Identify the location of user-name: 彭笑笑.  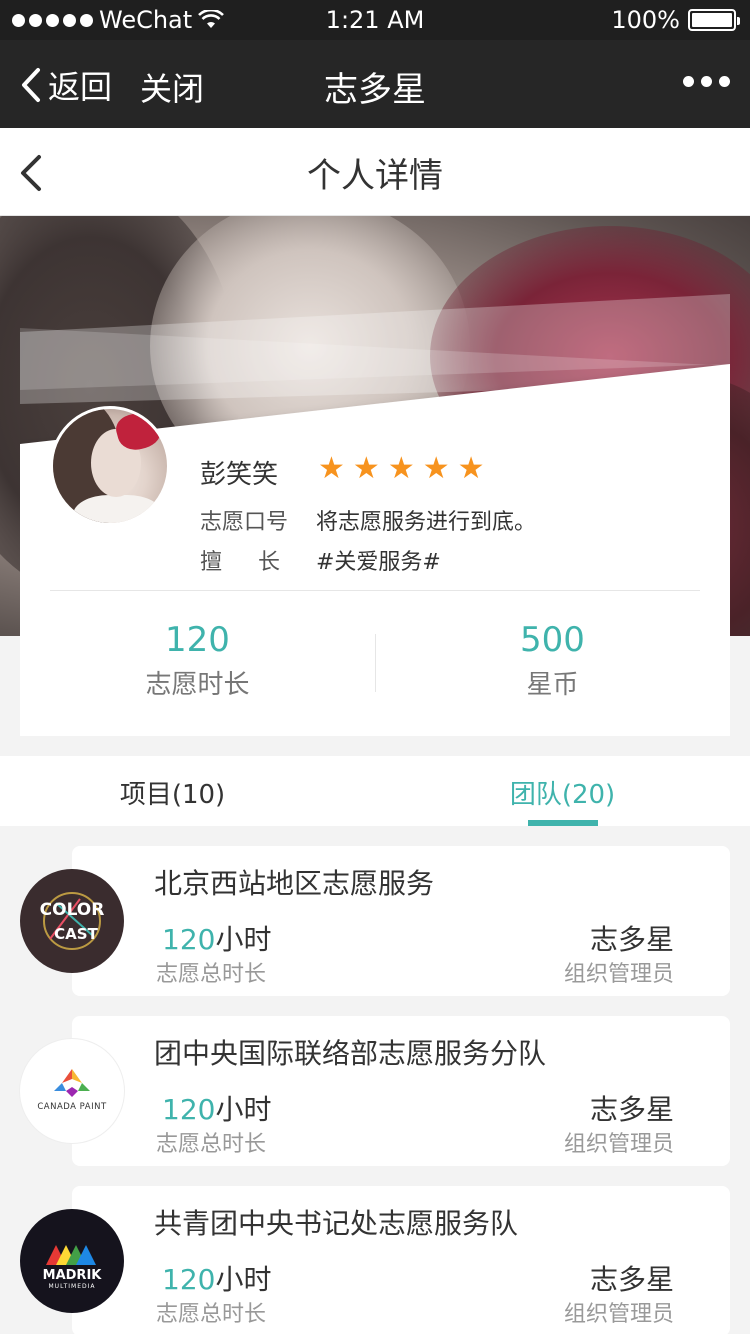
(239, 475).